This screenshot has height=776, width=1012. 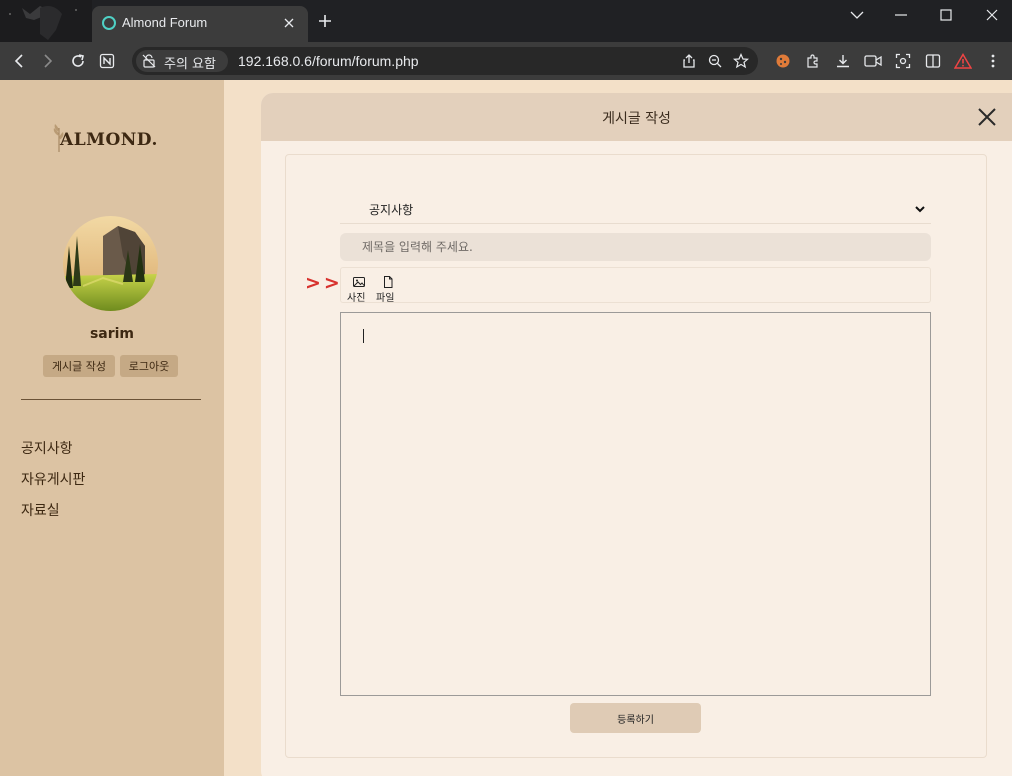 What do you see at coordinates (873, 61) in the screenshot?
I see `video-icon` at bounding box center [873, 61].